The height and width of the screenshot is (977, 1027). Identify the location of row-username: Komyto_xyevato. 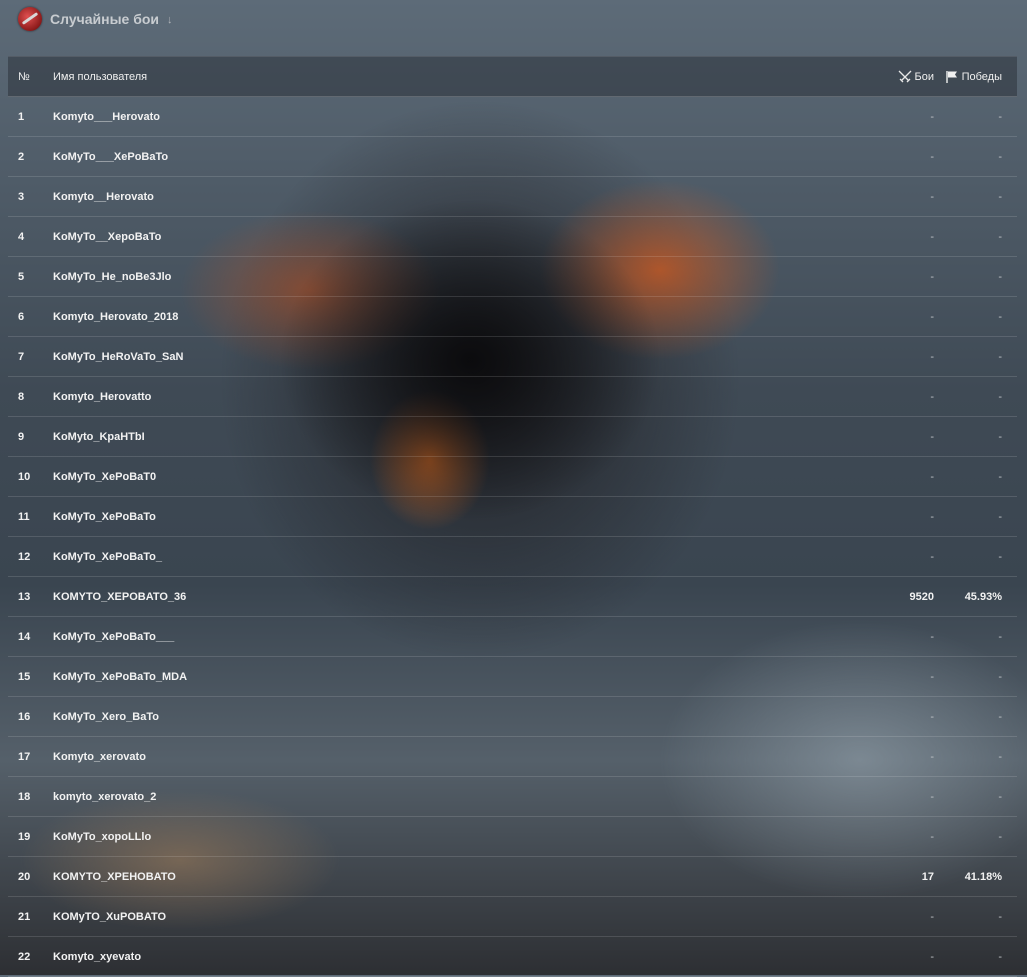
(448, 957).